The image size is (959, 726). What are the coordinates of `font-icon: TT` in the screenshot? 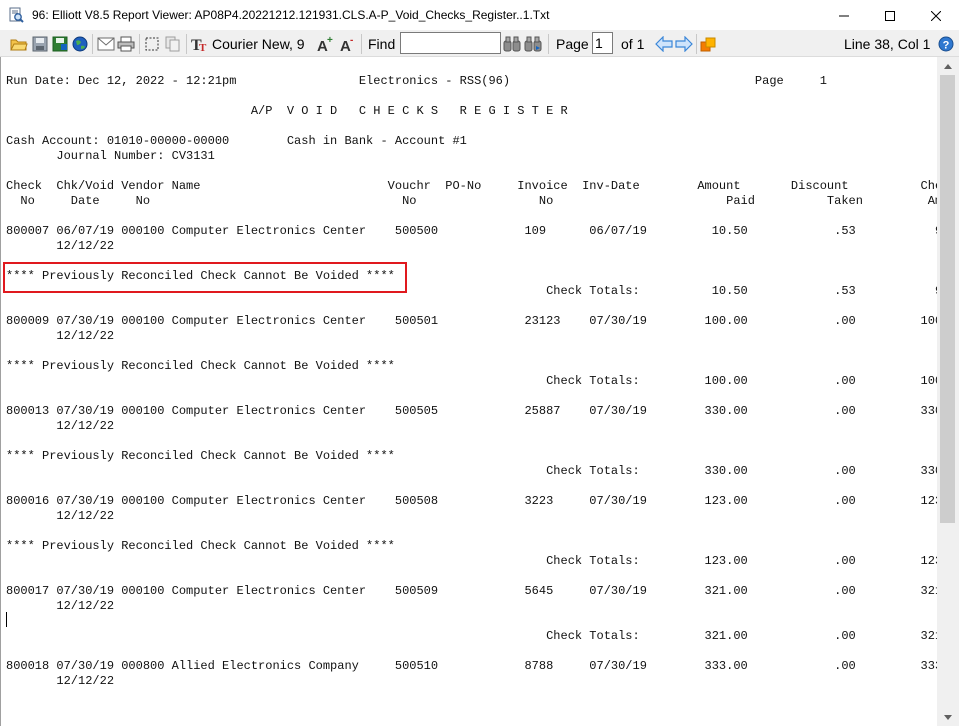 It's located at (200, 44).